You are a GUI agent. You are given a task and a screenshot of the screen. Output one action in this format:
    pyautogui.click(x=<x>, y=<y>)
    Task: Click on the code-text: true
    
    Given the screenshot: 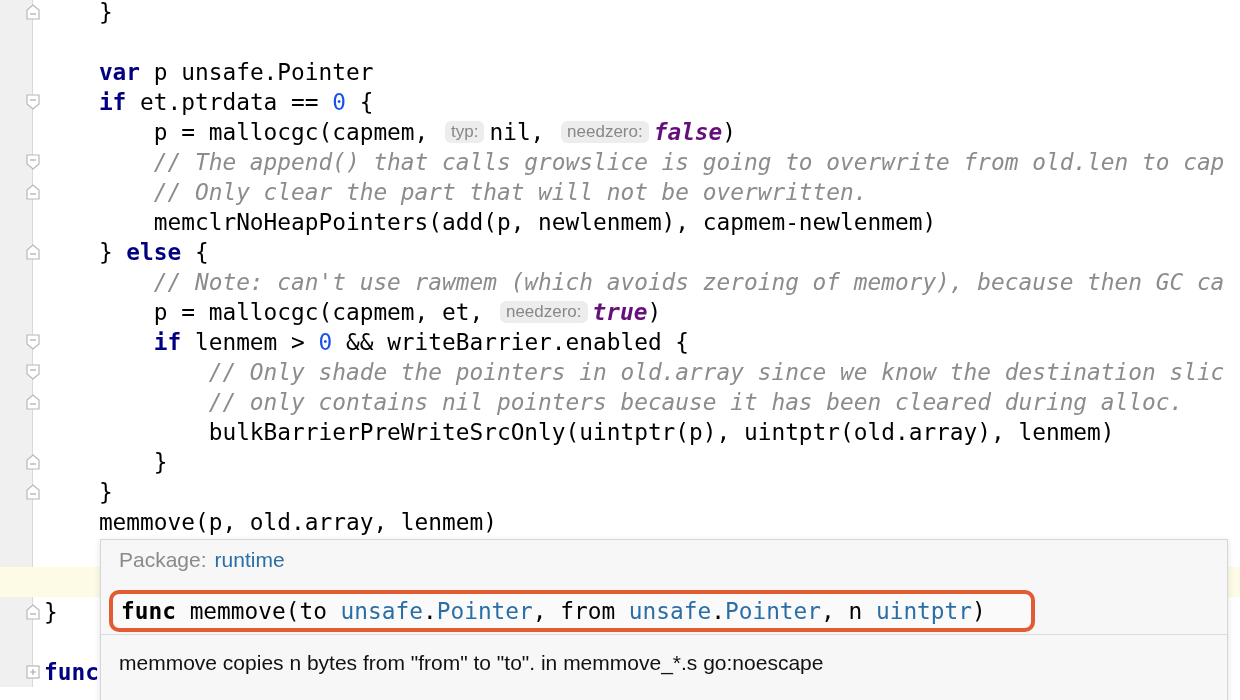 What is the action you would take?
    pyautogui.click(x=620, y=312)
    